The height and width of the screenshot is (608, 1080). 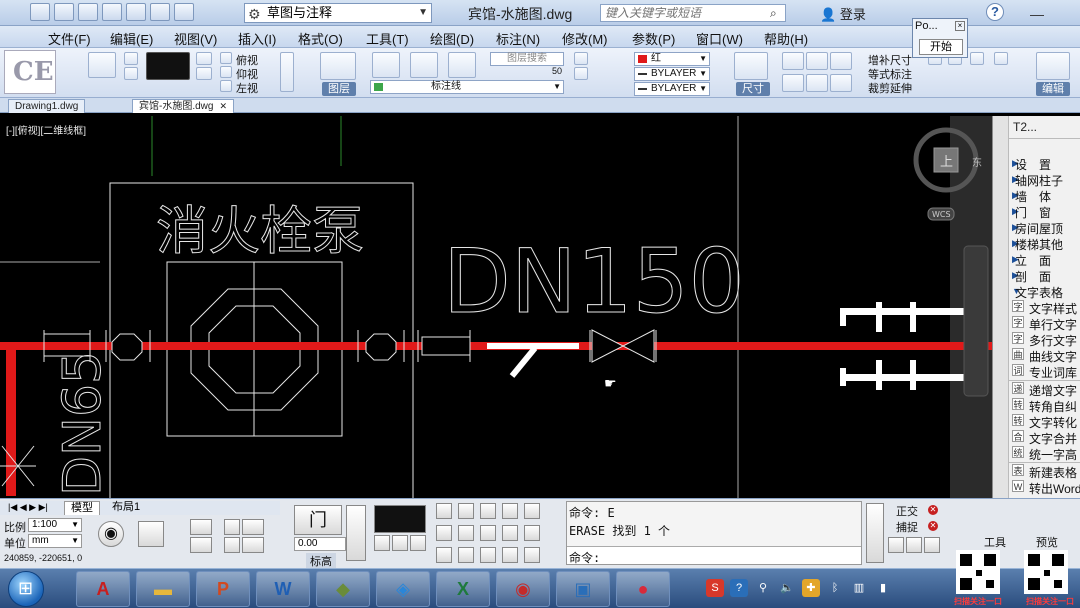 I want to click on explorer-taskbar-icon: ▬, so click(x=163, y=589).